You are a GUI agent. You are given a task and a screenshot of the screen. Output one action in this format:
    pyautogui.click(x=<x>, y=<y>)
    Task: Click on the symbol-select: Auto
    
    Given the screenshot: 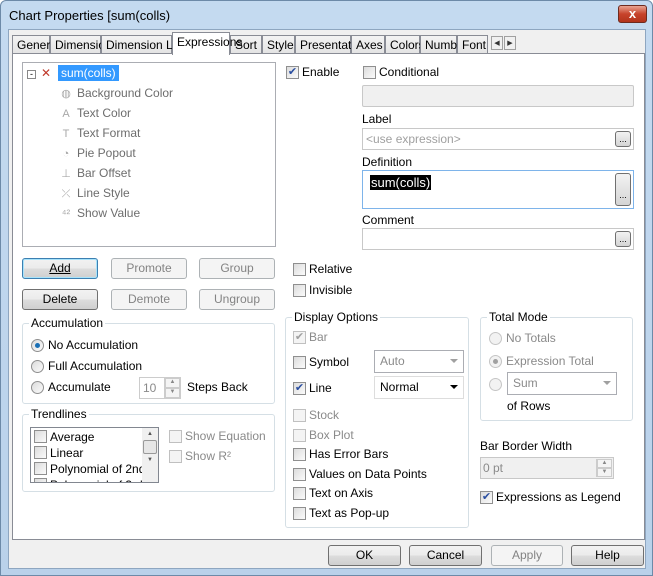 What is the action you would take?
    pyautogui.click(x=419, y=361)
    